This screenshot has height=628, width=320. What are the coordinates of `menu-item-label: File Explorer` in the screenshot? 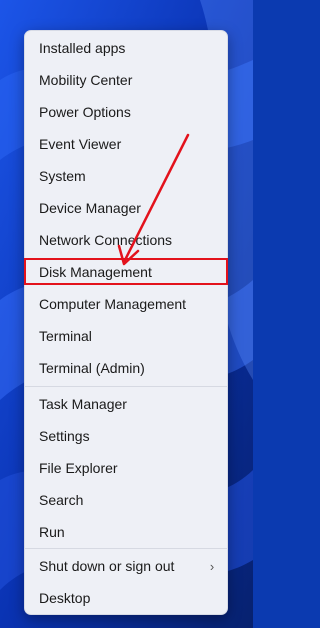 It's located at (78, 468).